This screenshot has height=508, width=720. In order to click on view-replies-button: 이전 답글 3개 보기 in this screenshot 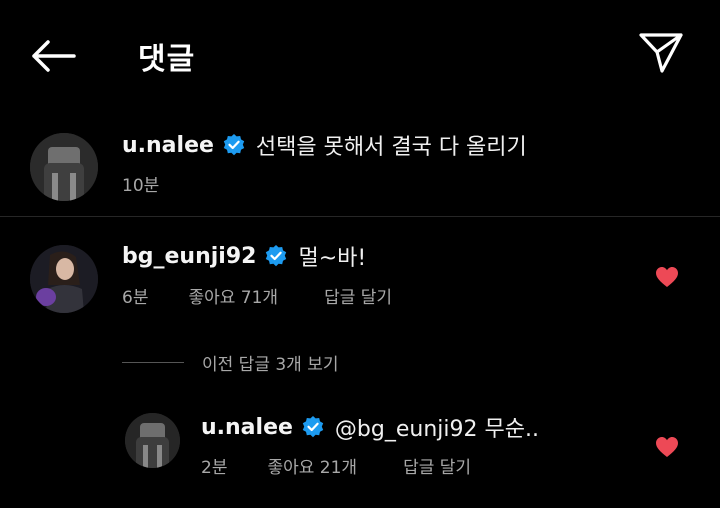, I will do `click(230, 362)`.